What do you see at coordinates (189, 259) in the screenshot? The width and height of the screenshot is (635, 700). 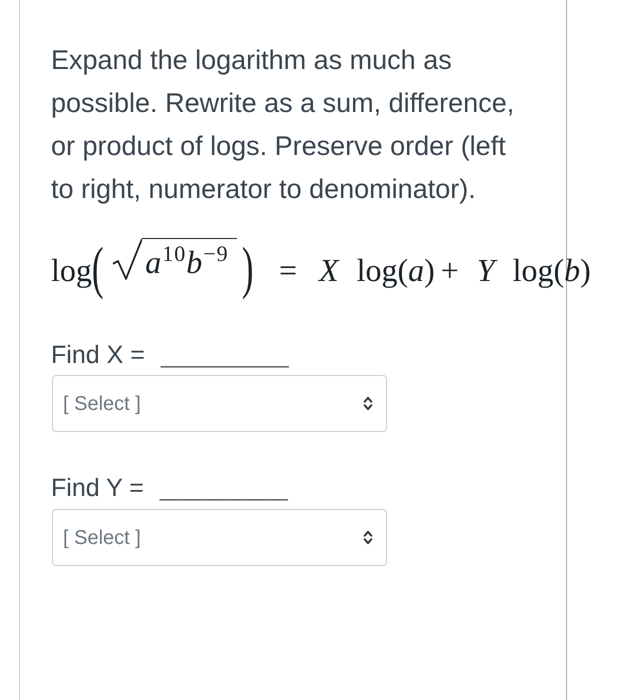 I see `radicand: a$^{10}$b$^{−9}$` at bounding box center [189, 259].